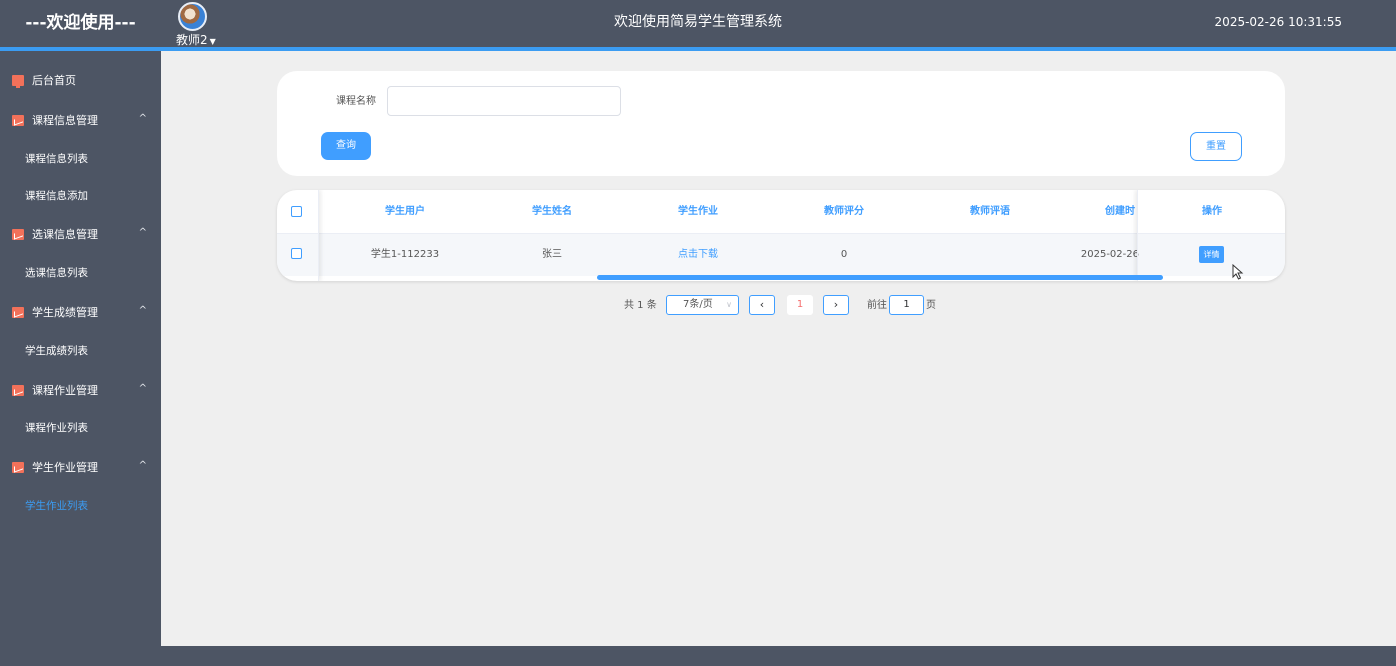 This screenshot has height=666, width=1396. I want to click on sidebar-group-student-homework: 学生作业管理 ^, so click(80, 467).